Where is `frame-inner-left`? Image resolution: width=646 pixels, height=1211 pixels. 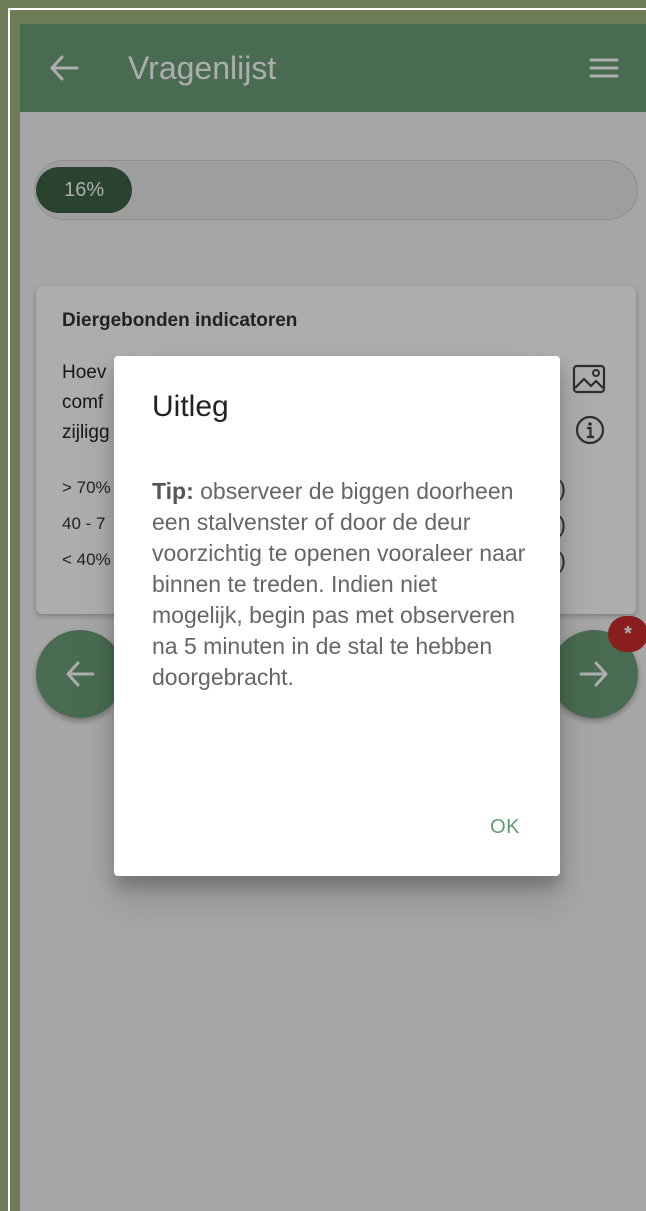
frame-inner-left is located at coordinates (14, 610).